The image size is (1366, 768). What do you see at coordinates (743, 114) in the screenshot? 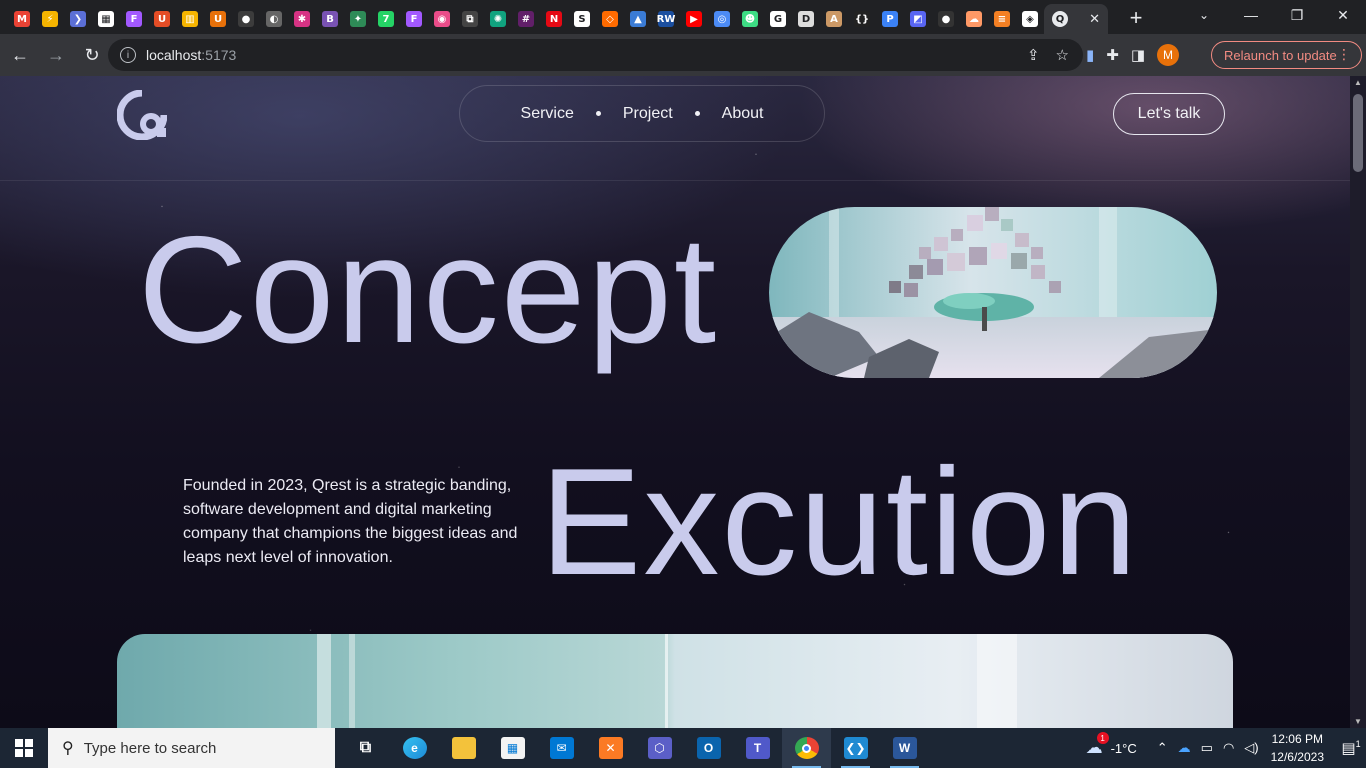
I see `nav-about-link: About` at bounding box center [743, 114].